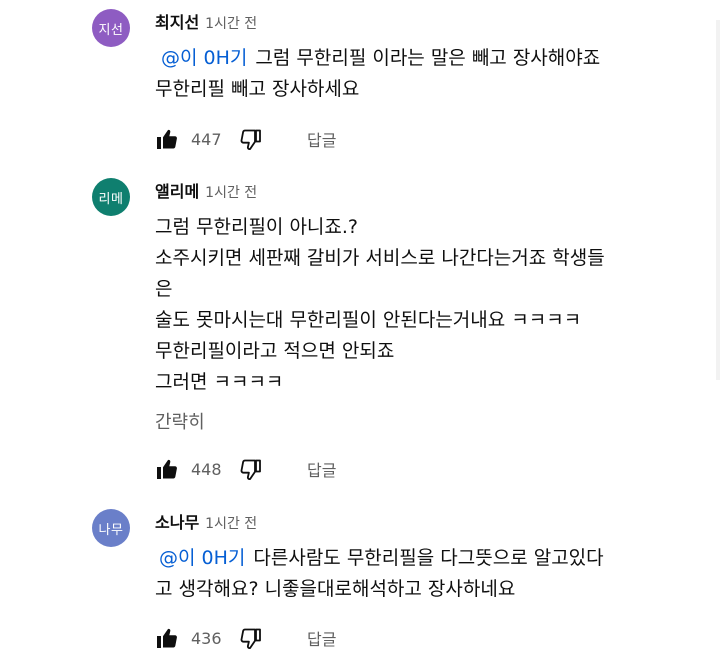 Image resolution: width=720 pixels, height=655 pixels. I want to click on comment-header: 소나무 1시간 전, so click(206, 523).